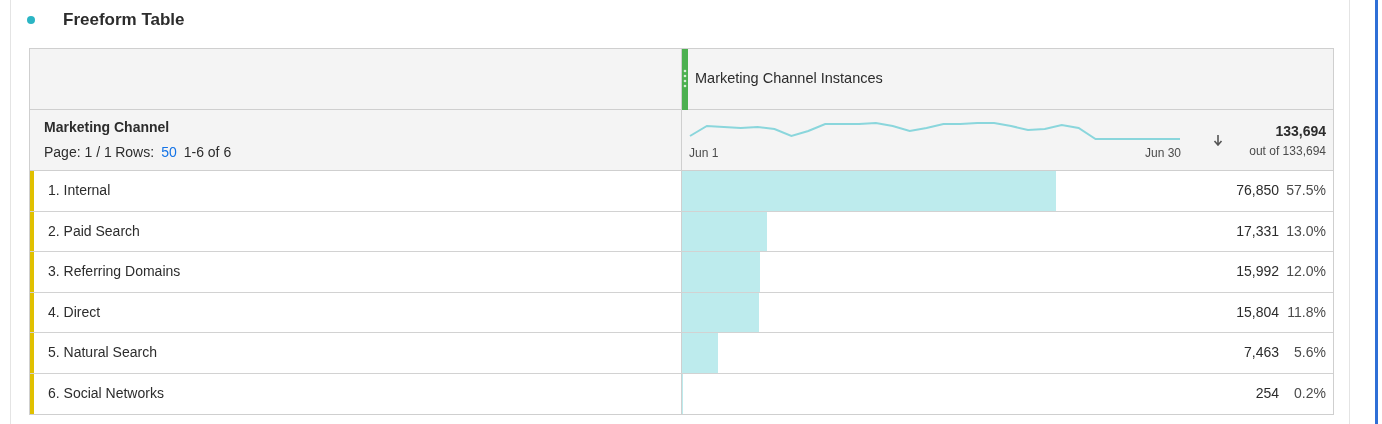  Describe the element at coordinates (102, 353) in the screenshot. I see `row-label: 5. Natural Search` at that location.